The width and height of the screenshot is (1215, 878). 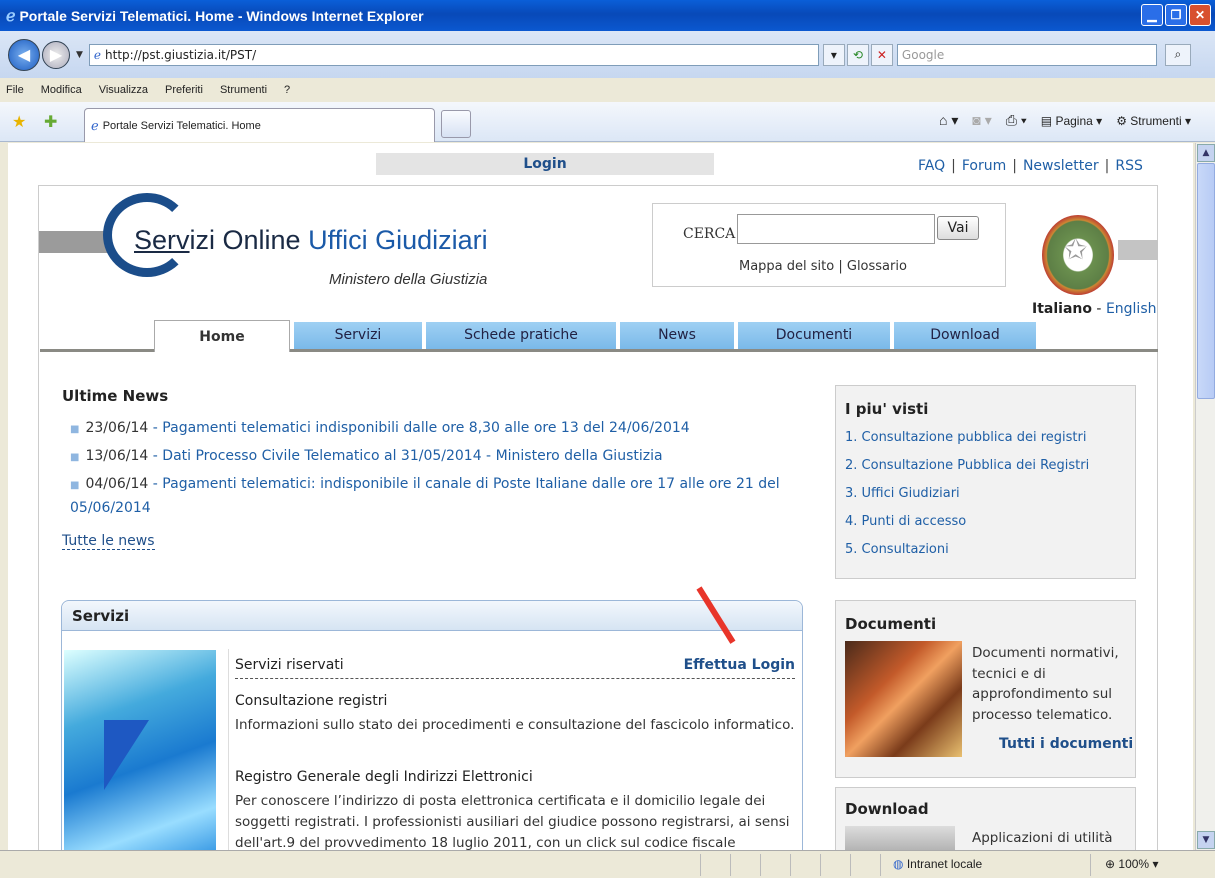 I want to click on favorites-star-icon: ★, so click(x=19, y=121).